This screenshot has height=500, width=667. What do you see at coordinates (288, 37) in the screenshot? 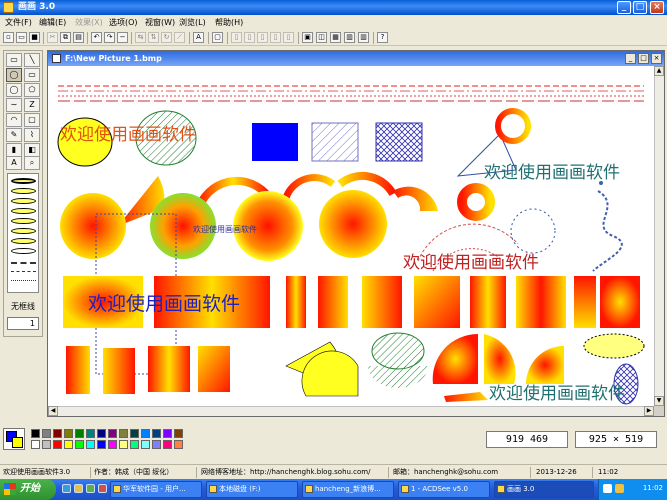
I see `align-bottom-icon: ▯` at bounding box center [288, 37].